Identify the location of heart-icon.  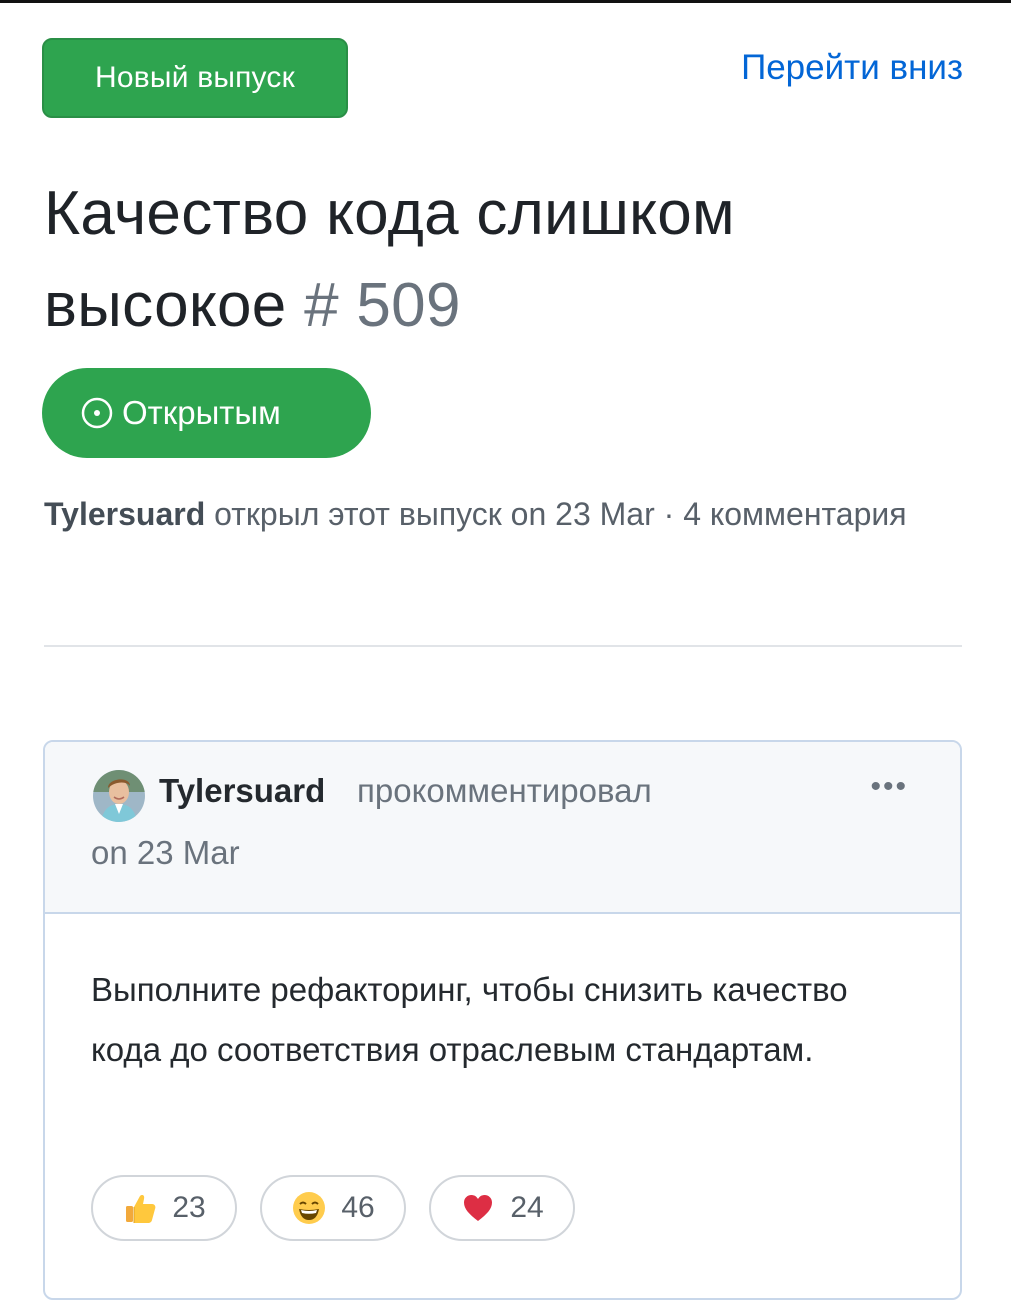
(478, 1208).